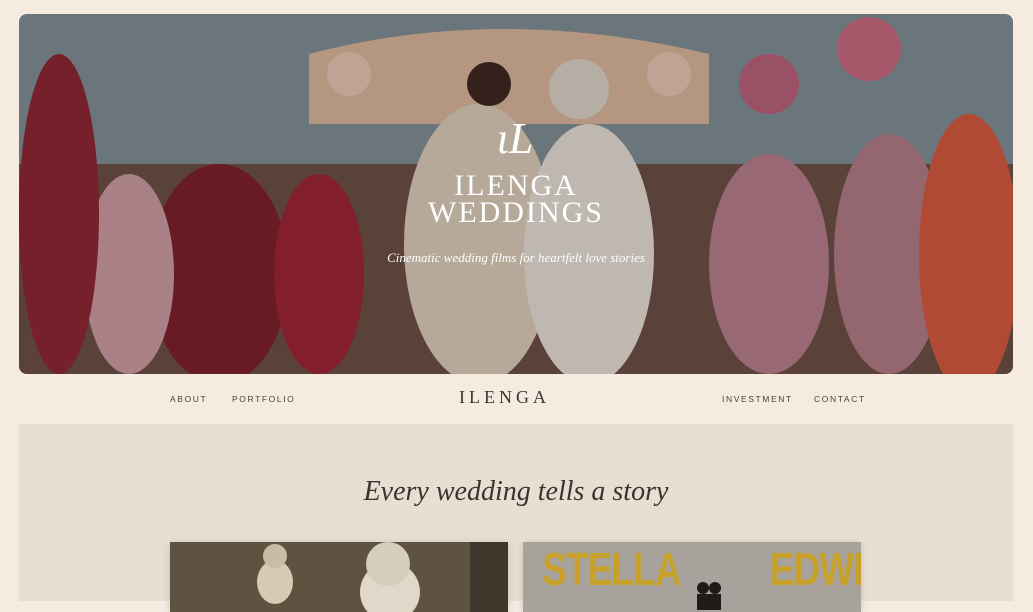 Image resolution: width=1033 pixels, height=612 pixels. I want to click on portfolio-card-stella-edwin: STELLA EDWIN, so click(692, 577).